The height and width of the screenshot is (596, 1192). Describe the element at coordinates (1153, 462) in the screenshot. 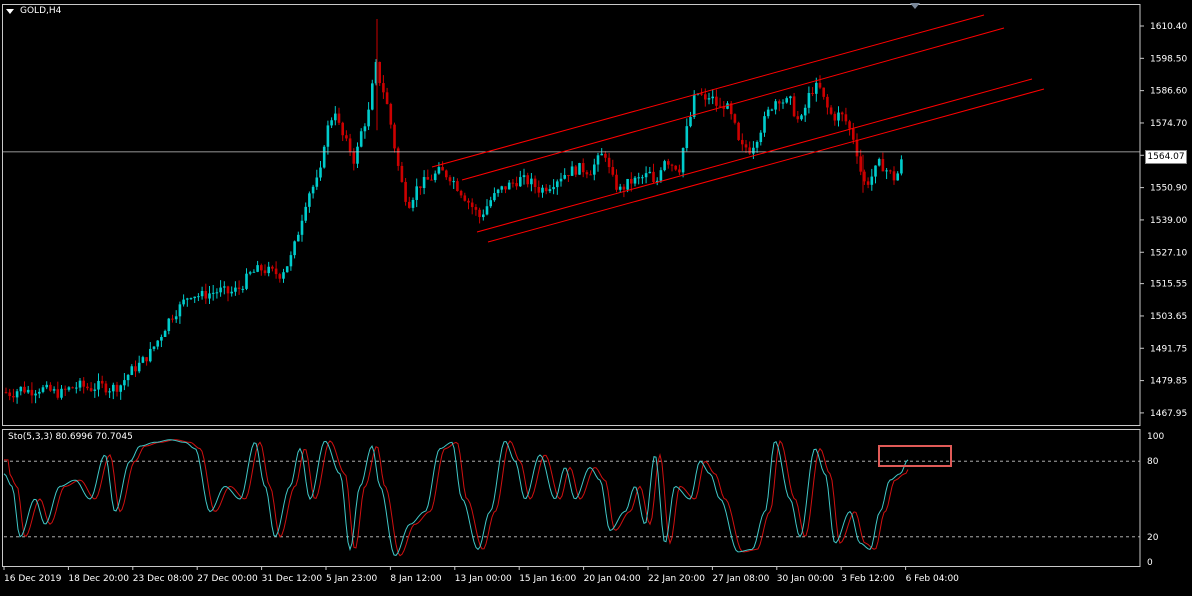

I see `stochastic-axis-label: 80` at that location.